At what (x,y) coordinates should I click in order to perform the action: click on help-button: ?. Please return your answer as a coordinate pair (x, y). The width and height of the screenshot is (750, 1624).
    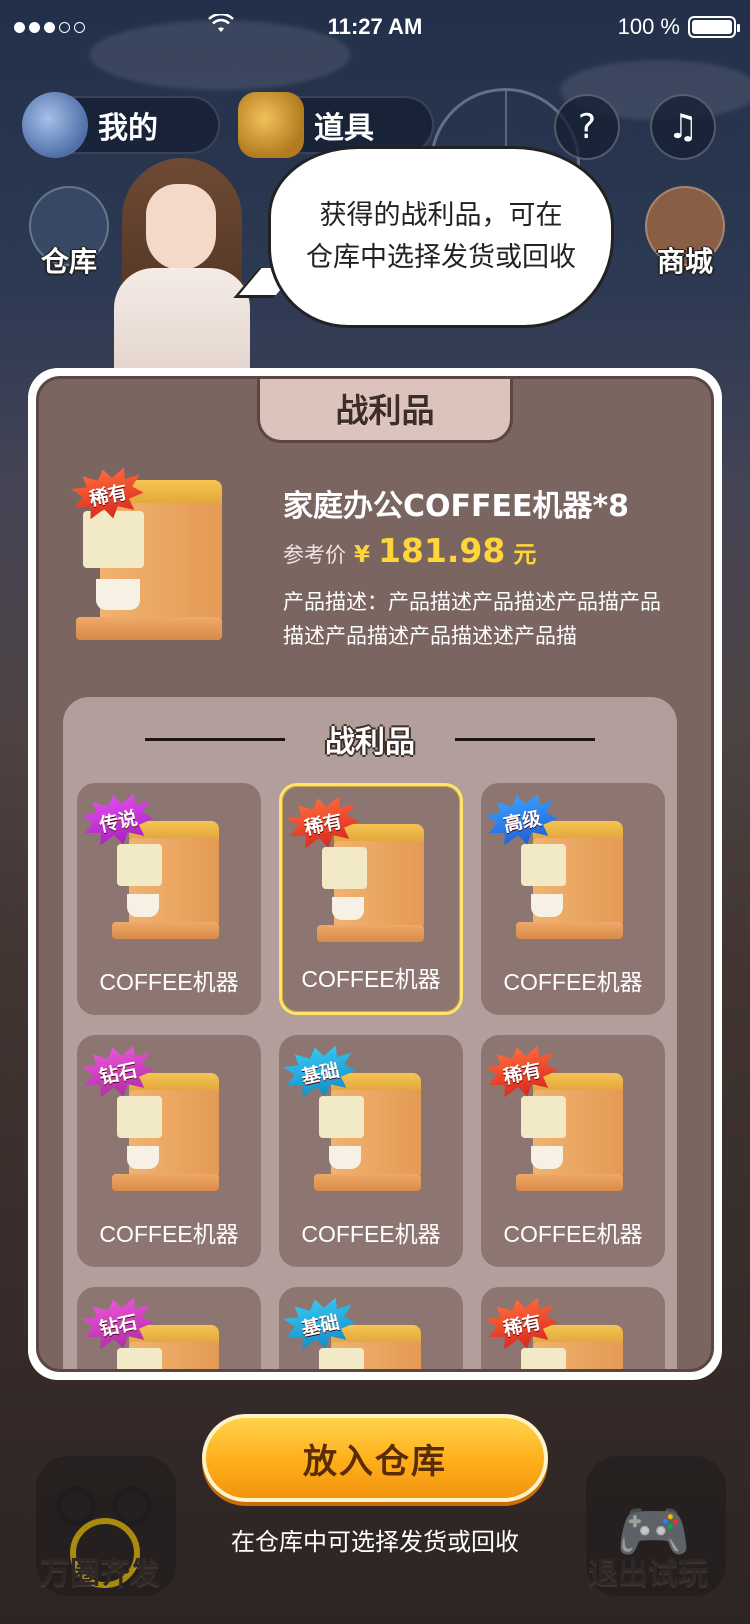
    Looking at the image, I should click on (587, 127).